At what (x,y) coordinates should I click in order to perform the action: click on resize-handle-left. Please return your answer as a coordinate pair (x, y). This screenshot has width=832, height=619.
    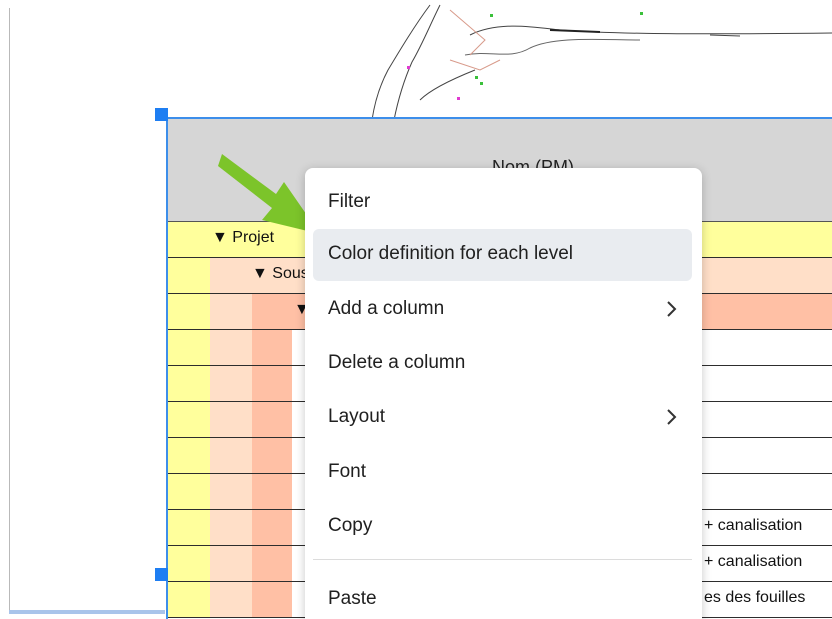
    Looking at the image, I should click on (161, 574).